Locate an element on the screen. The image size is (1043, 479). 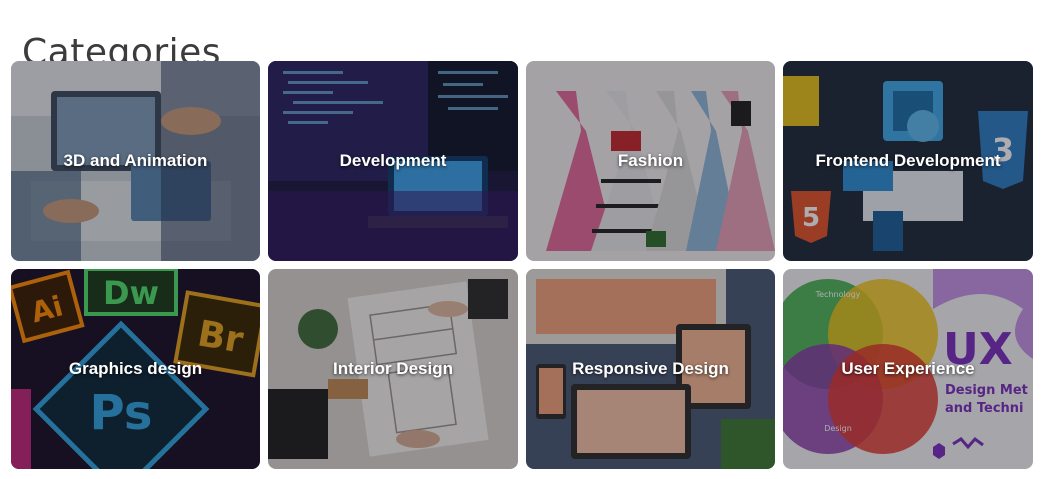
category-card-3d-animation: 3D and Animation is located at coordinates (135, 161).